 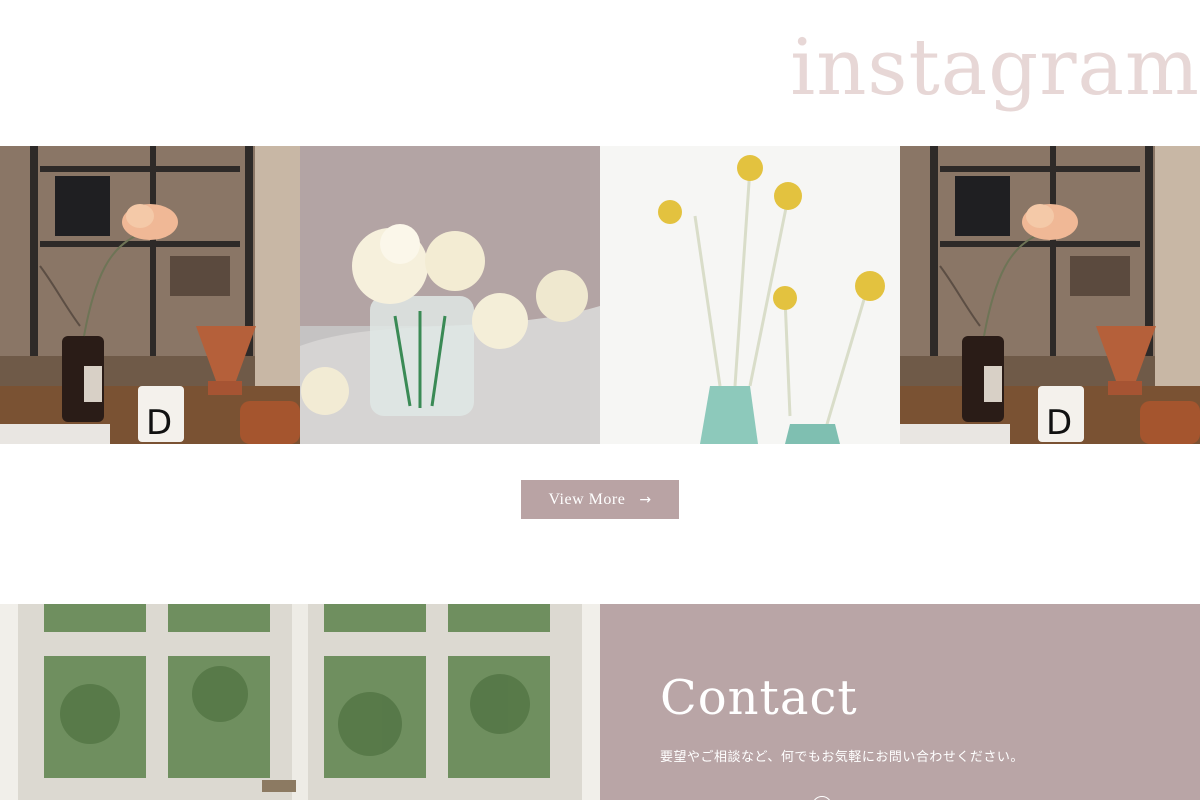 What do you see at coordinates (587, 499) in the screenshot?
I see `view-more-label: View More` at bounding box center [587, 499].